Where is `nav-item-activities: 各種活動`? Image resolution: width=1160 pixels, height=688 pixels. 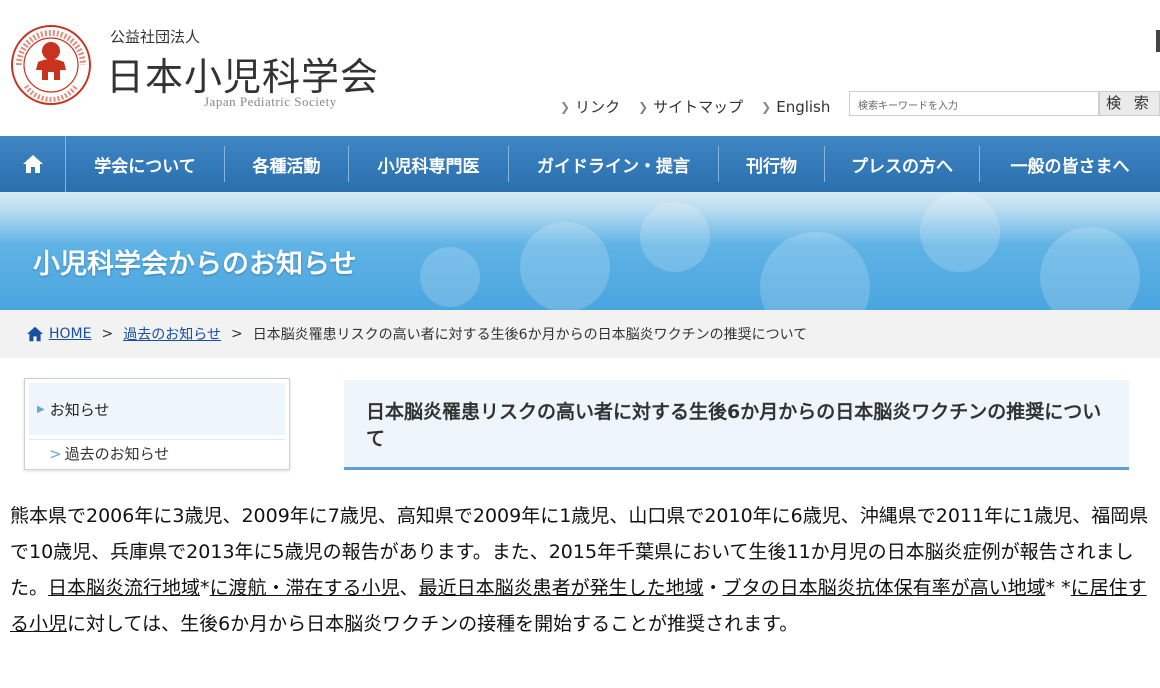
nav-item-activities: 各種活動 is located at coordinates (287, 164).